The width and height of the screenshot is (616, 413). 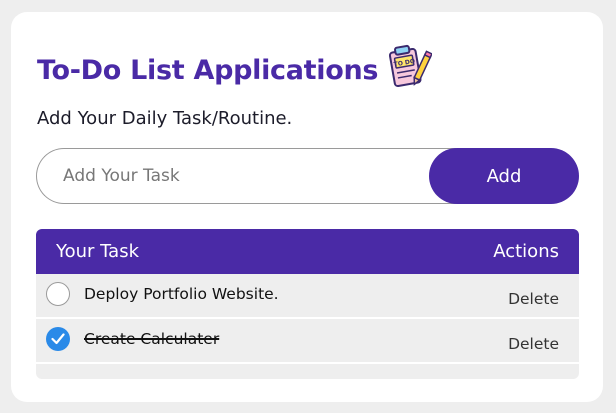 What do you see at coordinates (152, 339) in the screenshot?
I see `task-text: Create Calculater` at bounding box center [152, 339].